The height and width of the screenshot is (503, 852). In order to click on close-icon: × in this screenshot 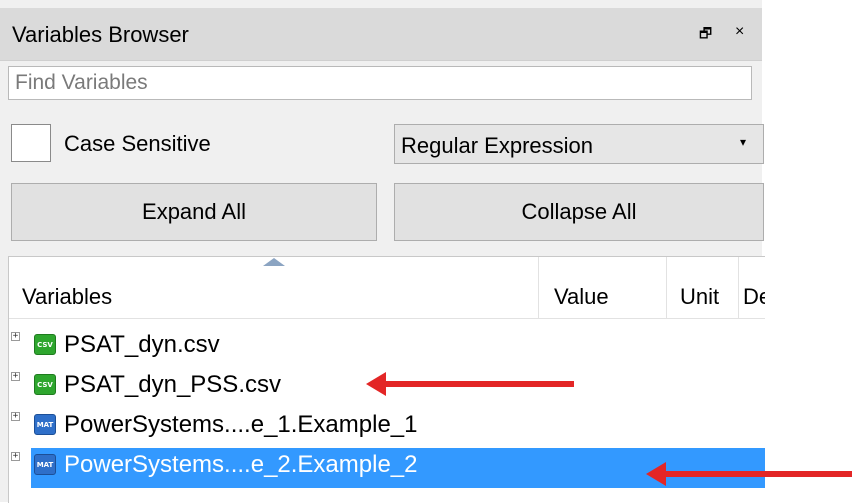, I will do `click(739, 32)`.